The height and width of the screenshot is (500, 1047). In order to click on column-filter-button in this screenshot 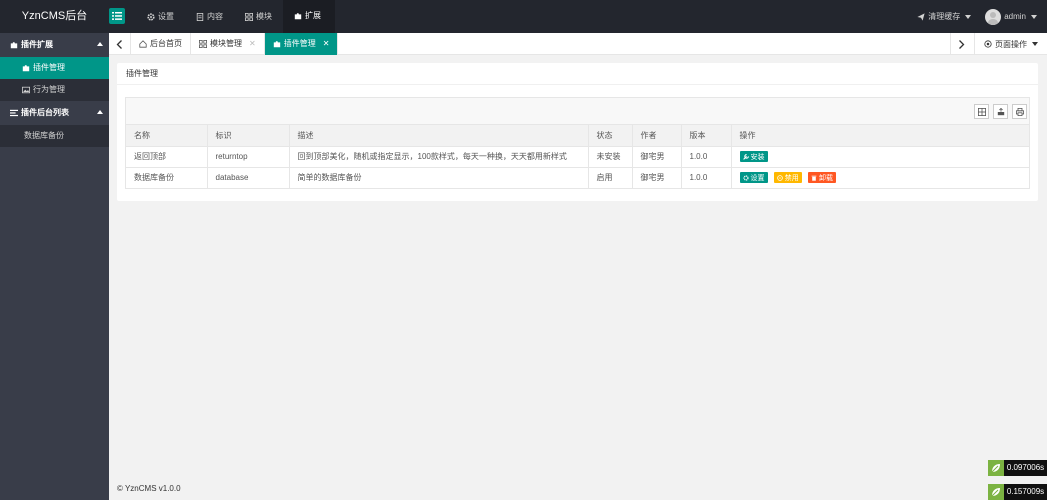, I will do `click(981, 111)`.